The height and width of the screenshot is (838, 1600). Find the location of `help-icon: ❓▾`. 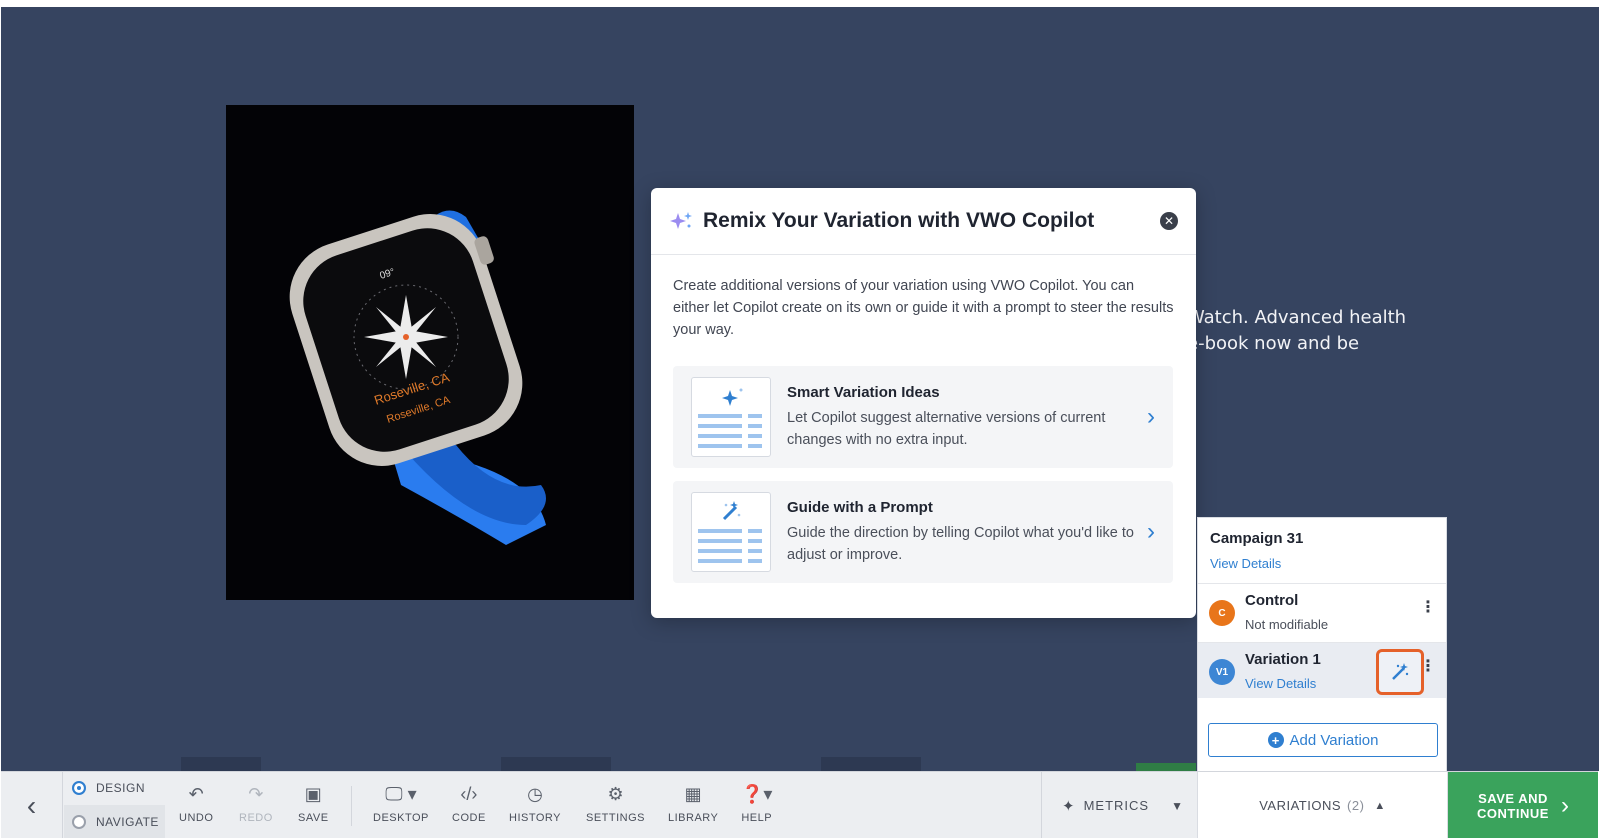

help-icon: ❓▾ is located at coordinates (757, 793).